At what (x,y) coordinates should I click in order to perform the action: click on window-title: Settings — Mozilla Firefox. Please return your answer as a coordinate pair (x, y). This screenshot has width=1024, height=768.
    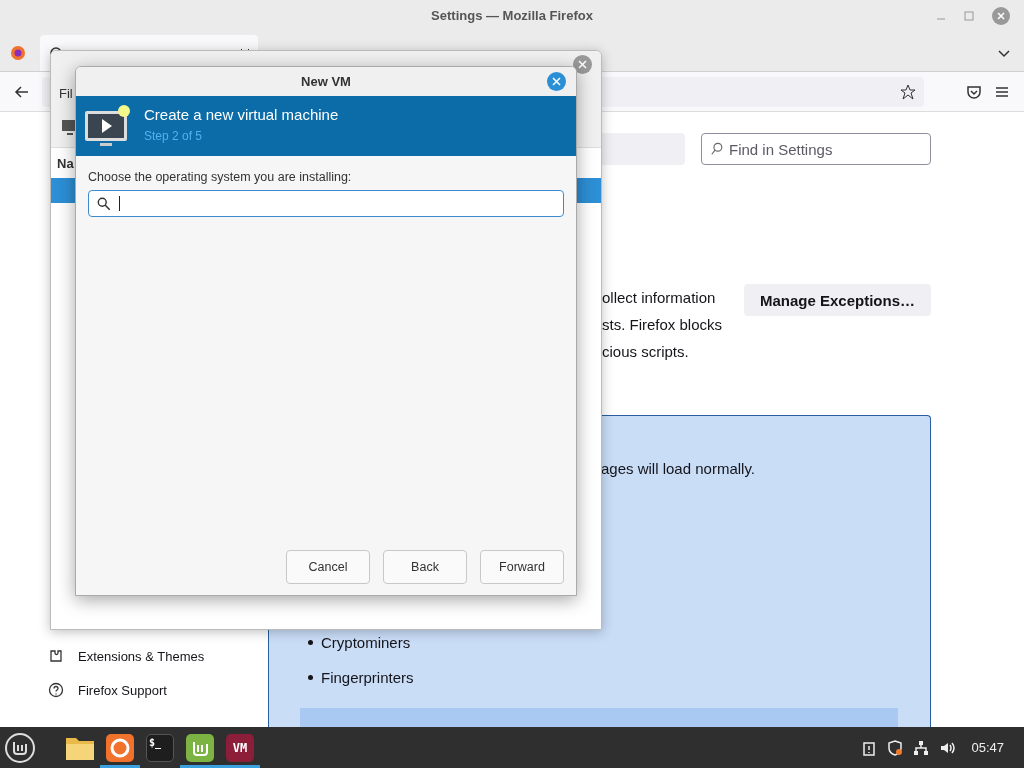
    Looking at the image, I should click on (512, 15).